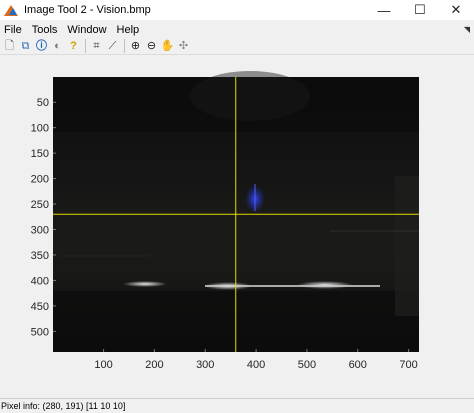 This screenshot has height=413, width=474. What do you see at coordinates (467, 29) in the screenshot?
I see `dock-arrow-icon: ◥` at bounding box center [467, 29].